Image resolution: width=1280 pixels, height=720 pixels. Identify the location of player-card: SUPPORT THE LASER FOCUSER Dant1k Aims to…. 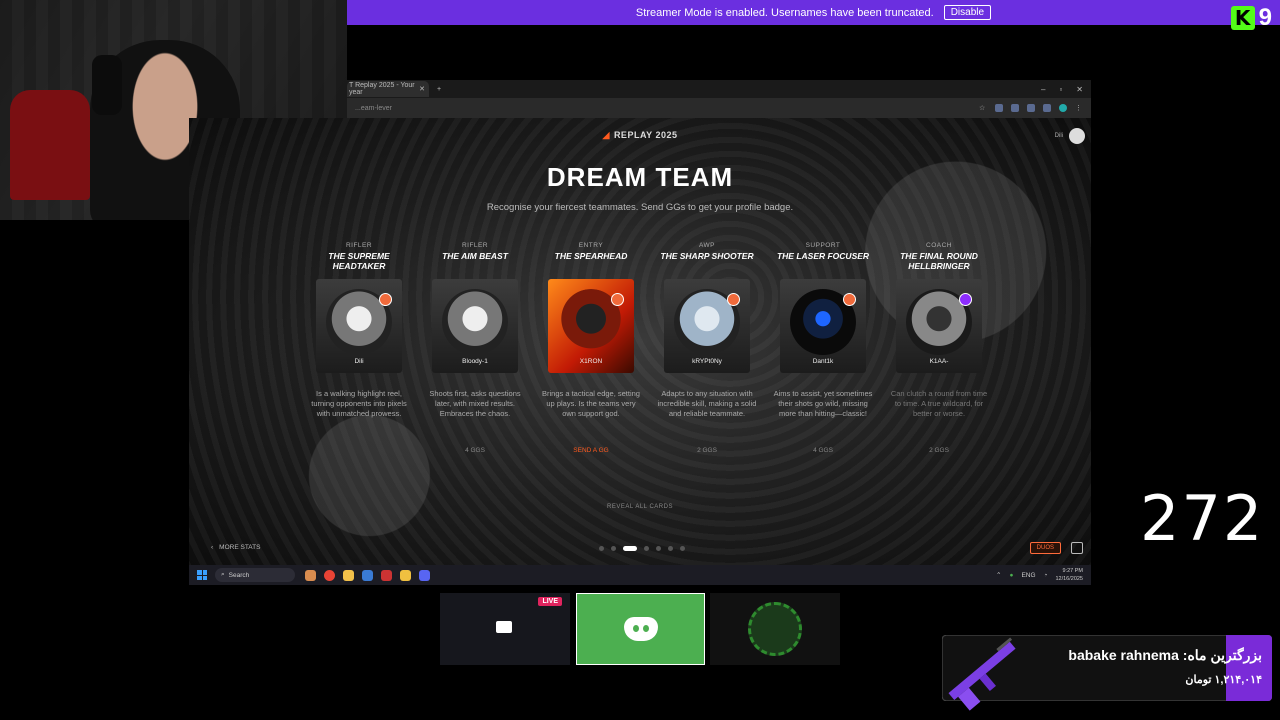
(823, 348).